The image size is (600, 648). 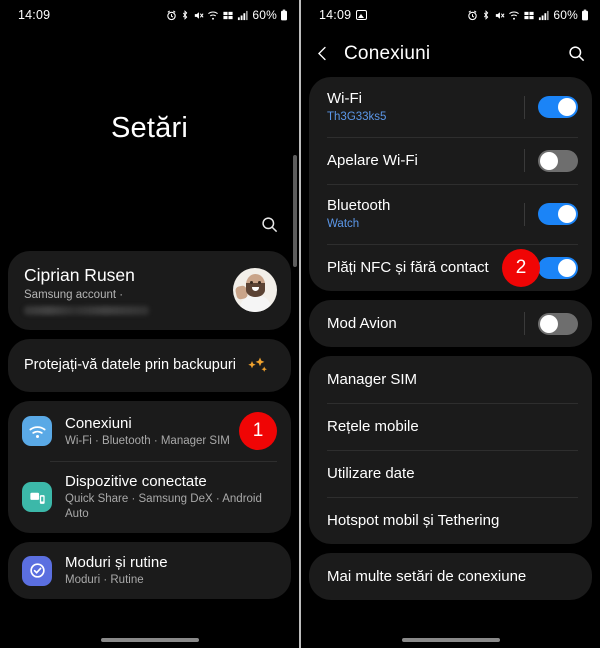 I want to click on right-status-bar: 14:09 60%, so click(x=450, y=15).